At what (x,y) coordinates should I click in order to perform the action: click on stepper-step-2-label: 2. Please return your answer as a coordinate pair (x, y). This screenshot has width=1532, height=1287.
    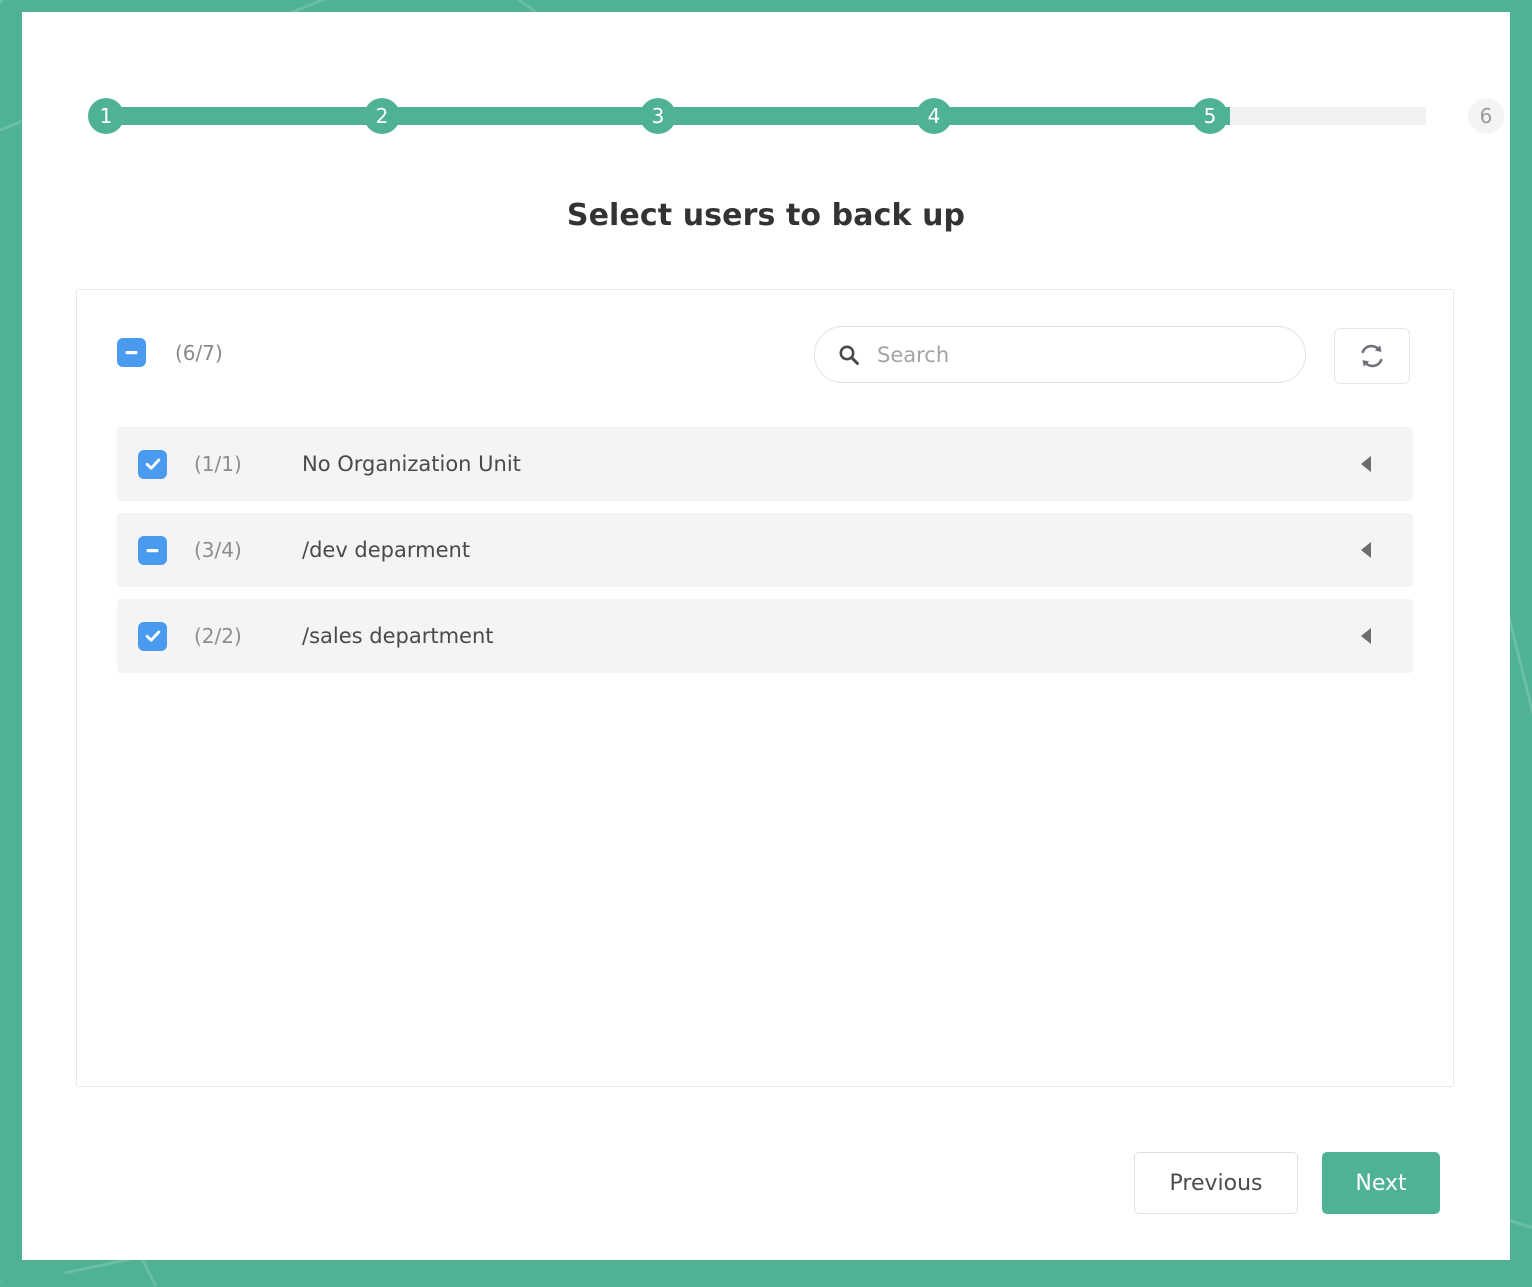
    Looking at the image, I should click on (382, 116).